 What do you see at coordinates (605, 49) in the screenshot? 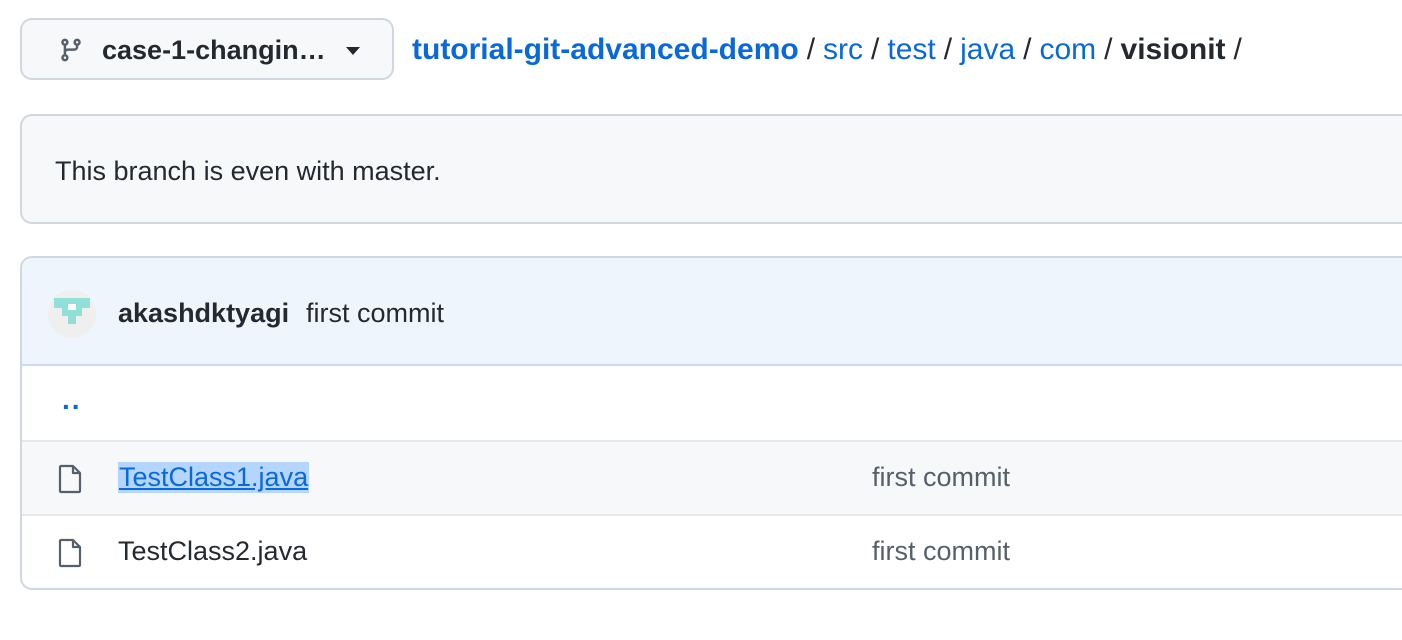
I see `breadcrumb-repo-link: tutorial-git-advanced-demo` at bounding box center [605, 49].